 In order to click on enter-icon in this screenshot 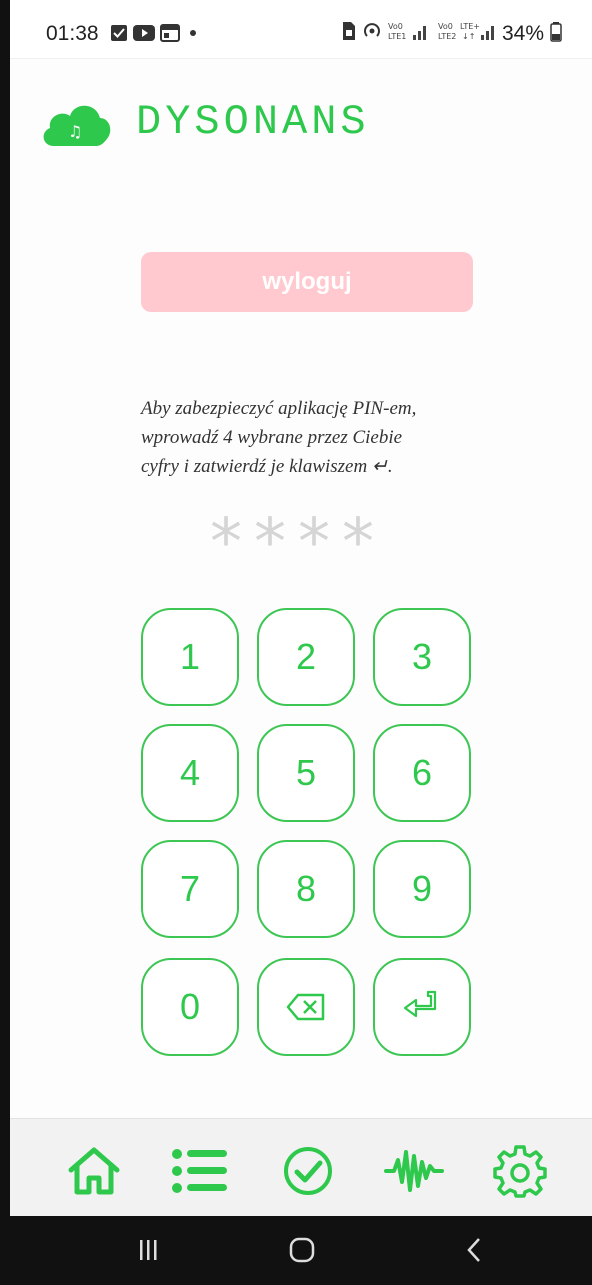, I will do `click(420, 1004)`.